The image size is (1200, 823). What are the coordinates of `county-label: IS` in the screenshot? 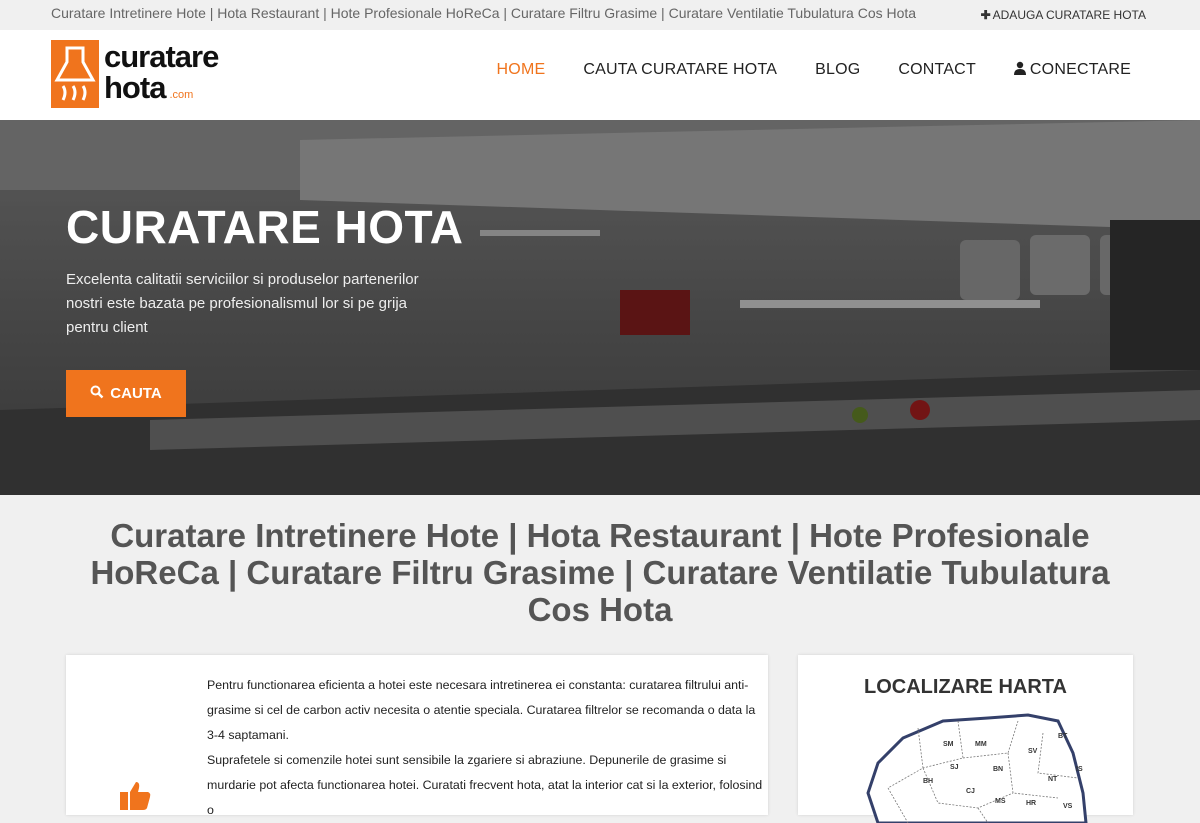 It's located at (1079, 769).